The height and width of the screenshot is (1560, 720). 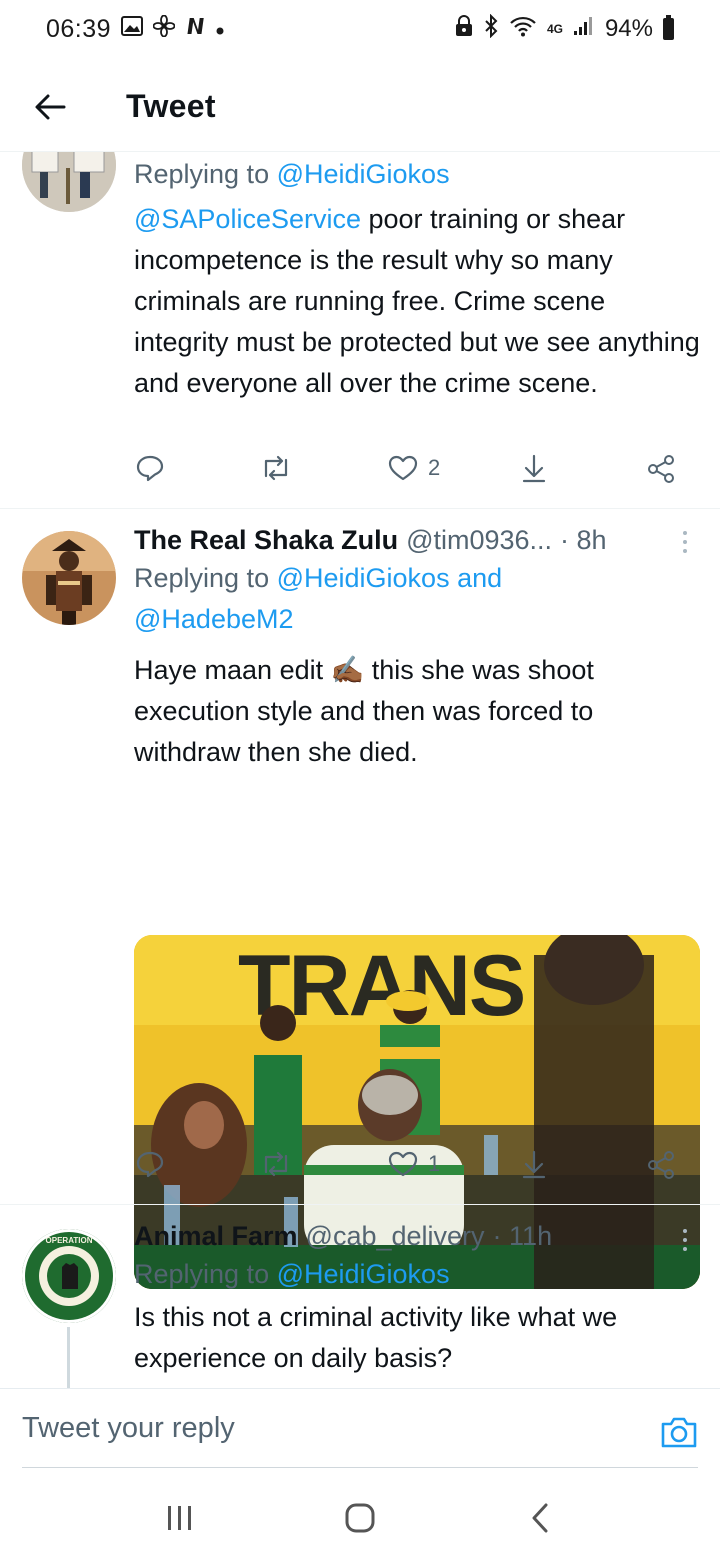 What do you see at coordinates (628, 28) in the screenshot?
I see `battery-percent: 94%` at bounding box center [628, 28].